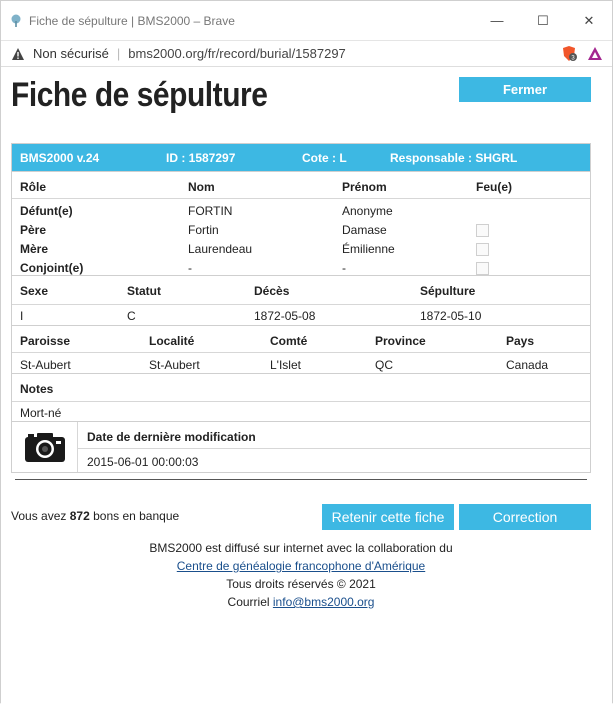 This screenshot has width=613, height=704. I want to click on bank-suffix: bons en banque, so click(136, 516).